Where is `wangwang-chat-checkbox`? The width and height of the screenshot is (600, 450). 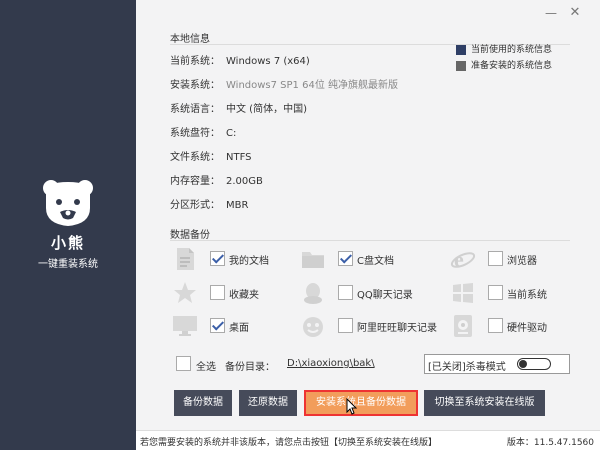
wangwang-chat-checkbox is located at coordinates (345, 325).